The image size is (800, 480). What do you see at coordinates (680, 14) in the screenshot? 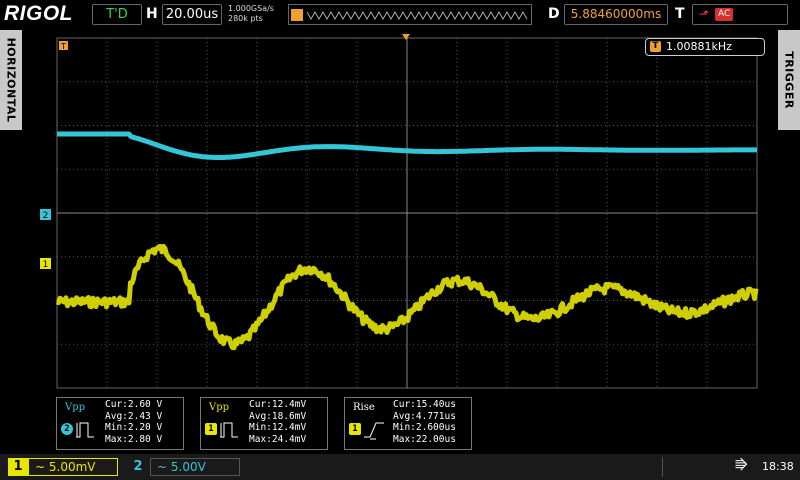
I see `trigger-label: T` at bounding box center [680, 14].